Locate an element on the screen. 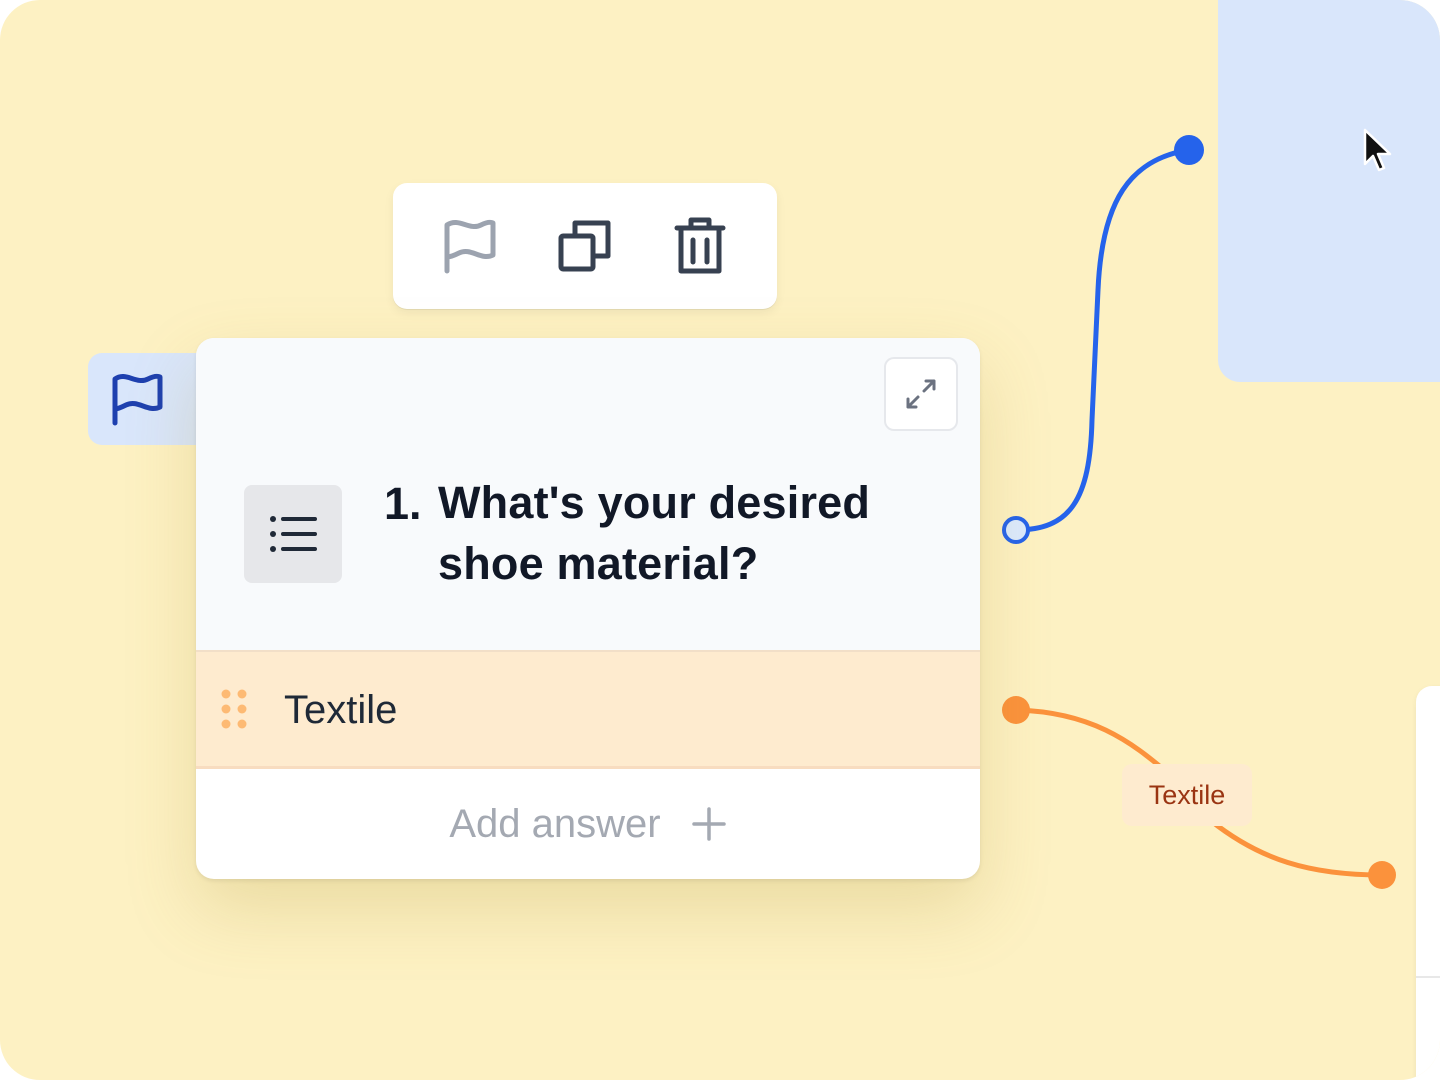 This screenshot has width=1440, height=1080. answer-label: Textile is located at coordinates (340, 710).